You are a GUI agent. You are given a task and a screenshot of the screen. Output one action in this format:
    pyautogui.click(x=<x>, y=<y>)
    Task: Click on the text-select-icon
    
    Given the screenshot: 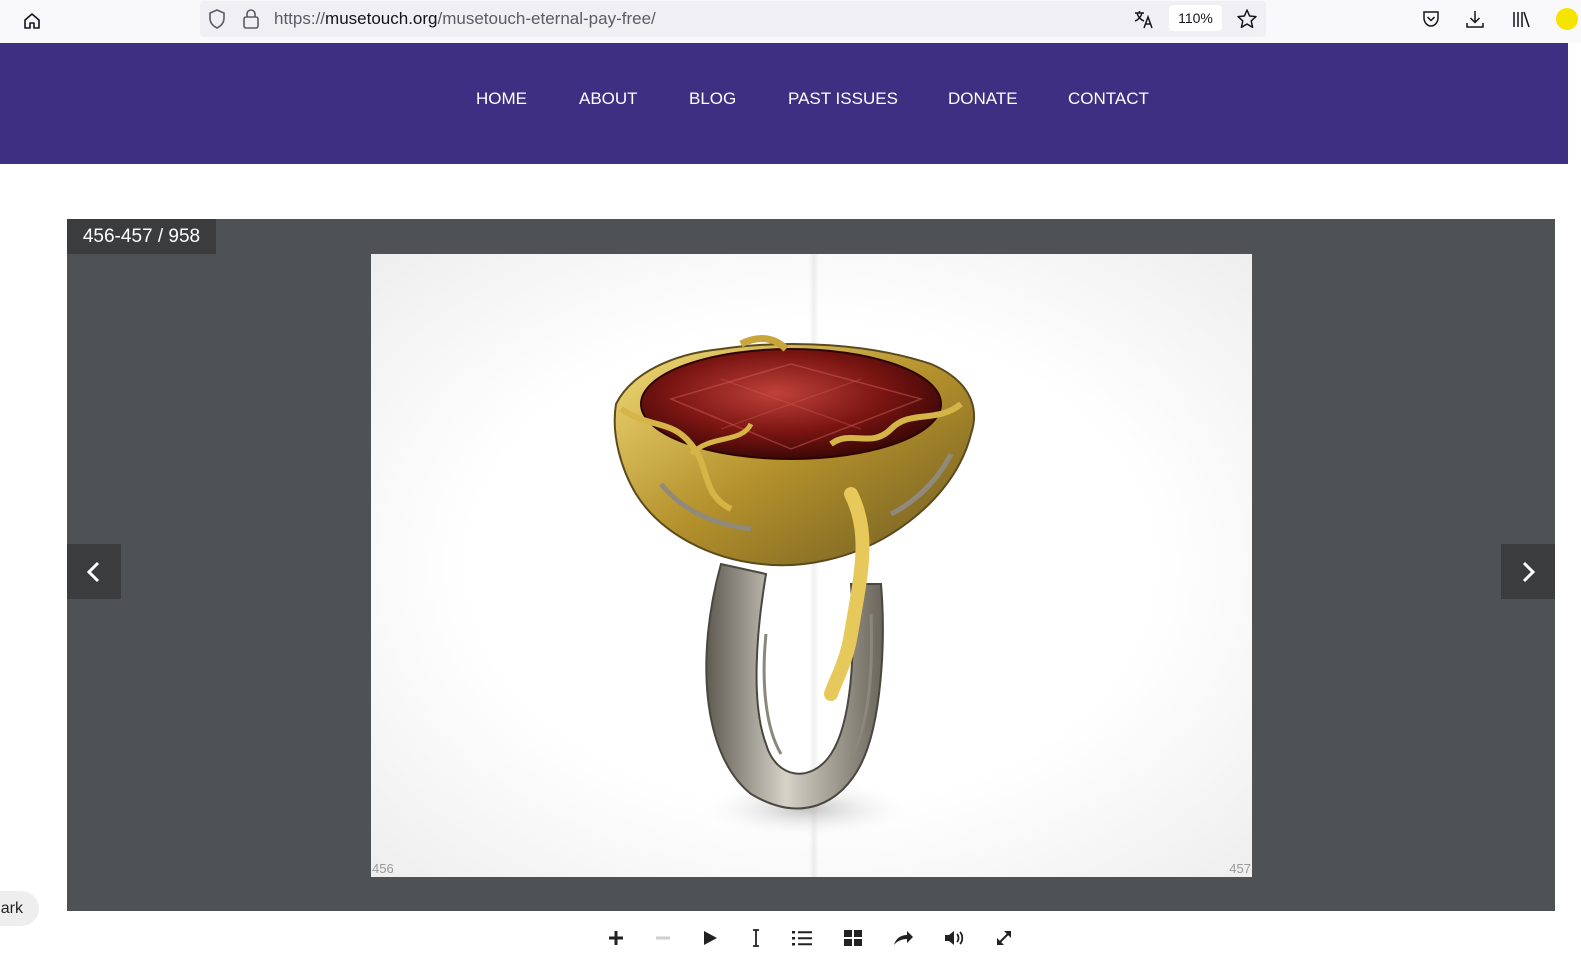 What is the action you would take?
    pyautogui.click(x=756, y=938)
    